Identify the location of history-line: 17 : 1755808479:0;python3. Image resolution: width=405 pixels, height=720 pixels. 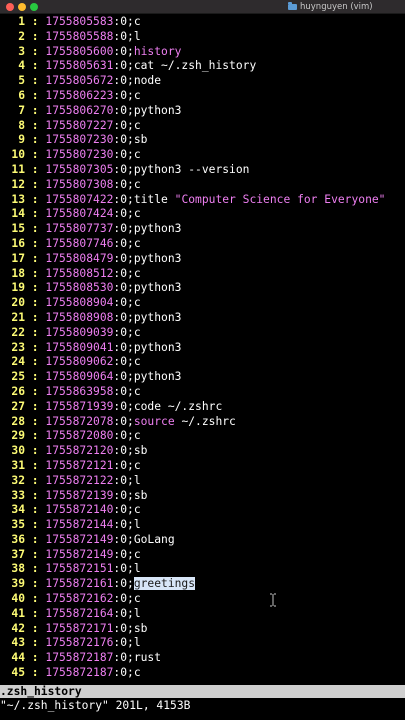
(202, 259).